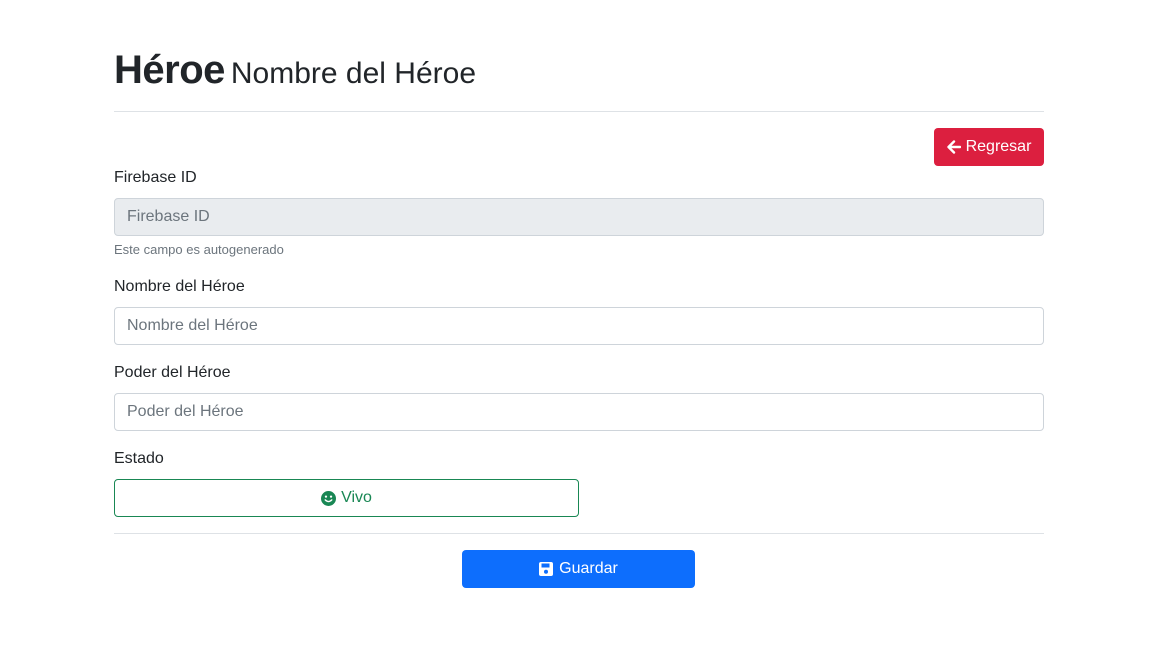  Describe the element at coordinates (998, 146) in the screenshot. I see `back-button-label: Regresar` at that location.